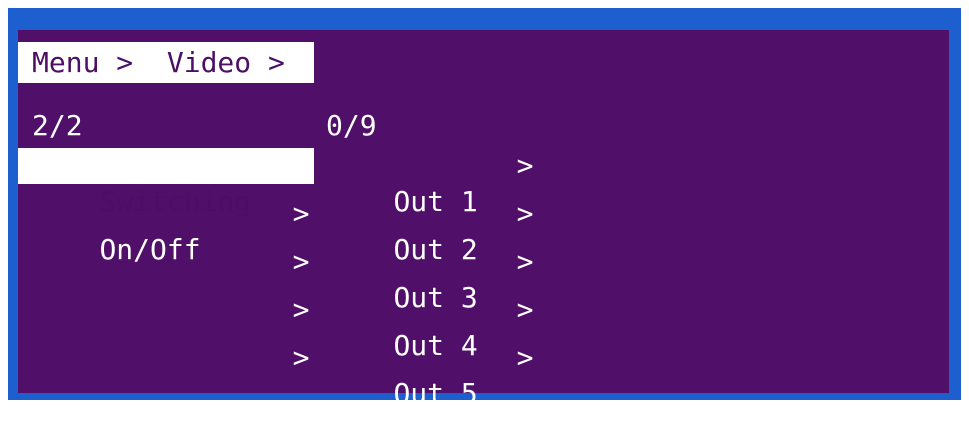 This screenshot has width=969, height=448. Describe the element at coordinates (436, 327) in the screenshot. I see `output-item-out-4: Out 4` at that location.